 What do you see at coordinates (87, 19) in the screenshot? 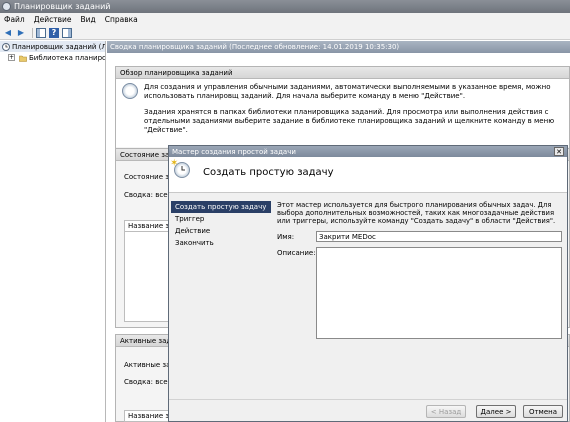
I see `menu-view: Вид` at bounding box center [87, 19].